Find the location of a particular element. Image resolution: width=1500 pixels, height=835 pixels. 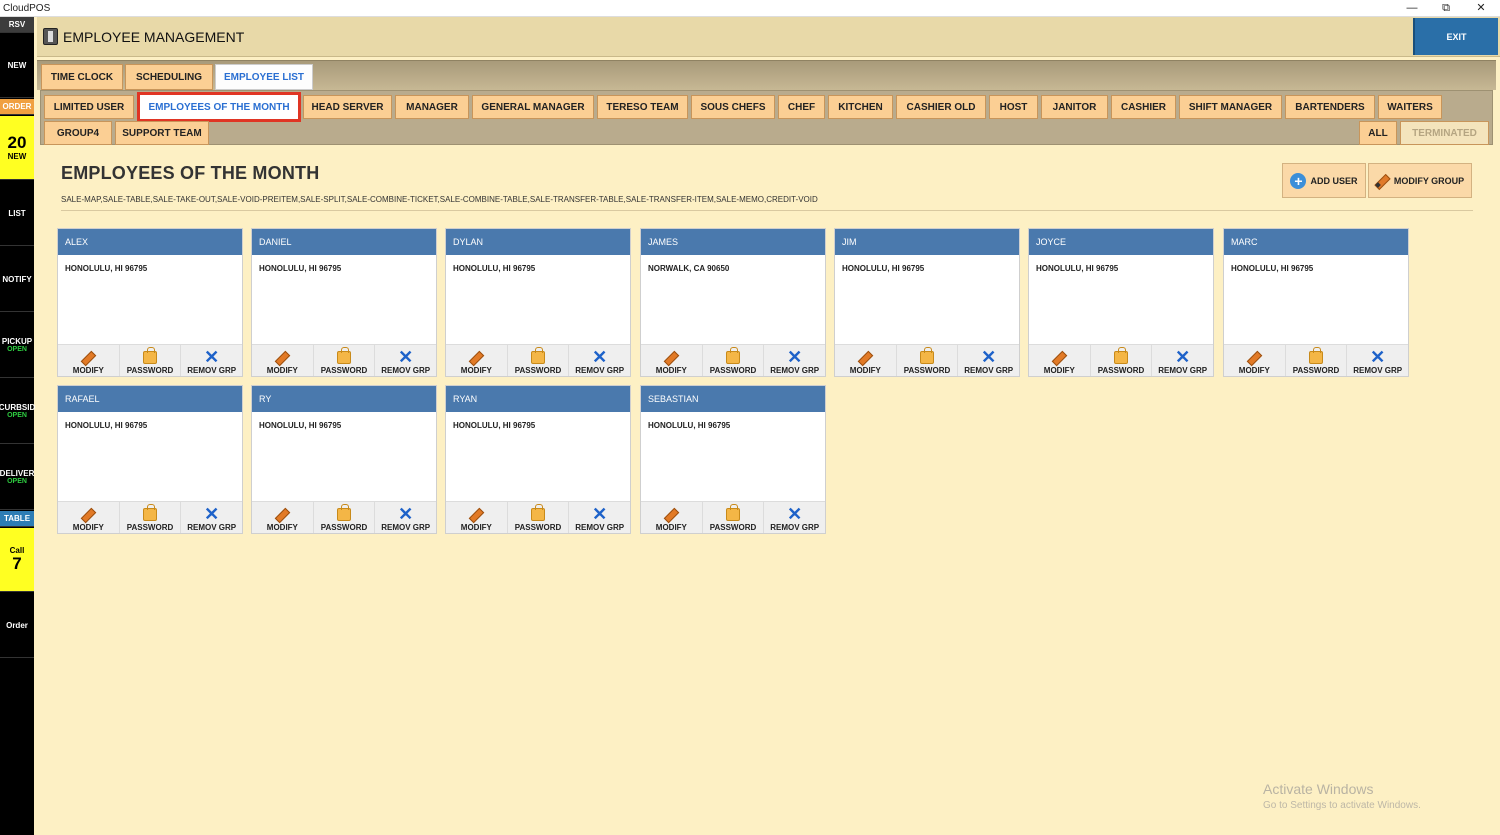

rail-curbside: CURBSID OPEN is located at coordinates (17, 411).